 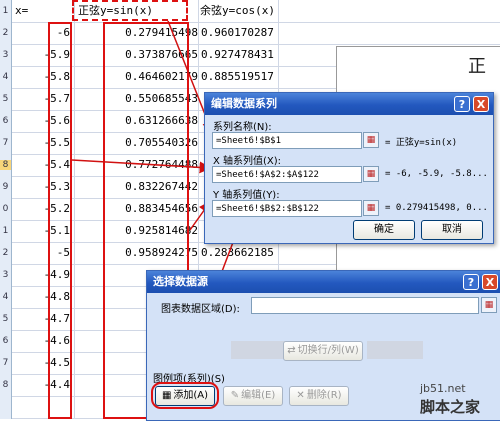 What do you see at coordinates (239, 55) in the screenshot?
I see `cell-cos: 0.927478431` at bounding box center [239, 55].